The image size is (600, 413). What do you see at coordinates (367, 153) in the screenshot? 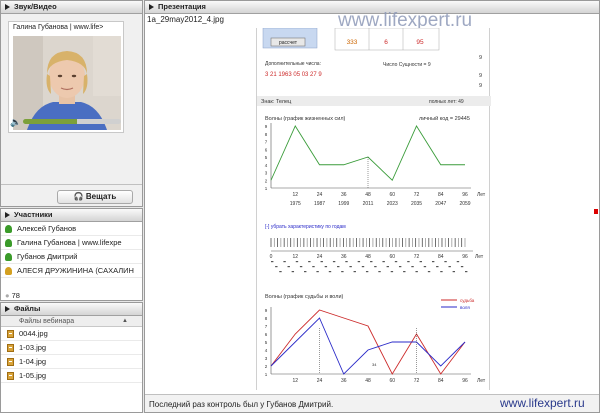
I see `series-line` at bounding box center [367, 153].